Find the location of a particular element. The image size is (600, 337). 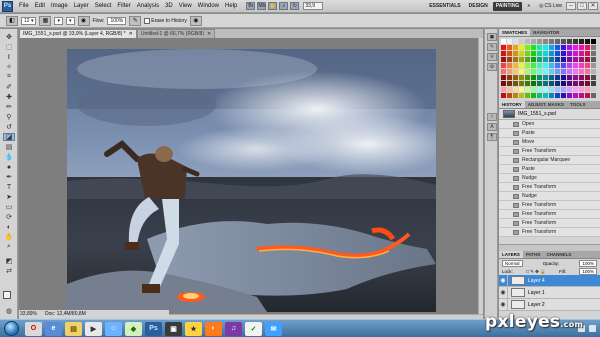

blur-tool-icon: 💧 is located at coordinates (9, 157).